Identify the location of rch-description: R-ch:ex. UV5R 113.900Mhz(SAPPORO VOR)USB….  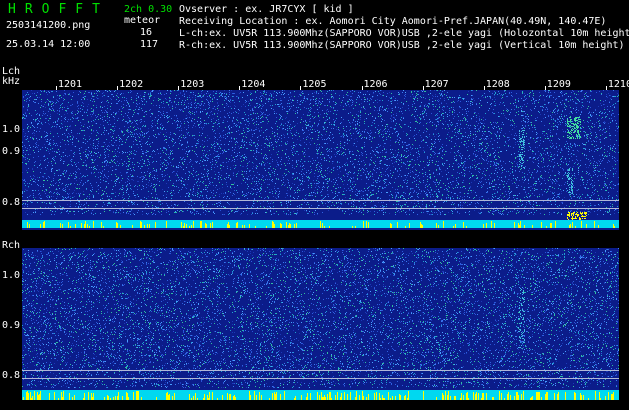
(402, 46).